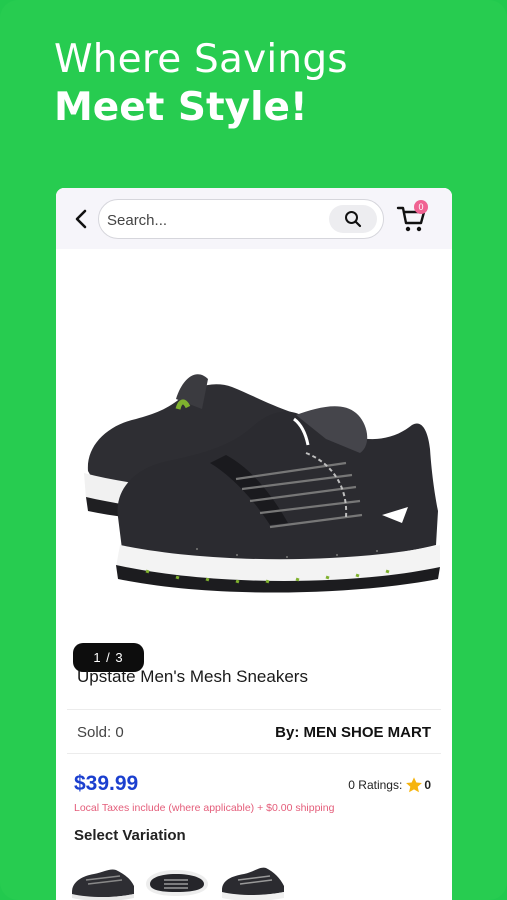 The width and height of the screenshot is (507, 900). I want to click on search-bar, so click(241, 219).